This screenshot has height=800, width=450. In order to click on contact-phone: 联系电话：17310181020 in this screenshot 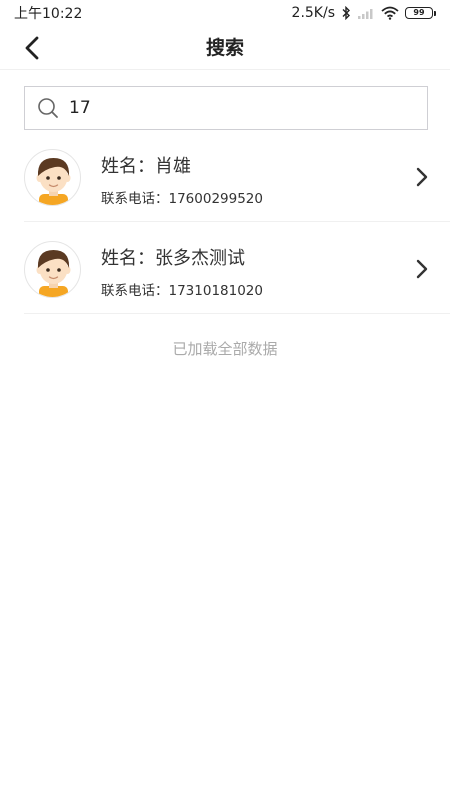, I will do `click(182, 289)`.